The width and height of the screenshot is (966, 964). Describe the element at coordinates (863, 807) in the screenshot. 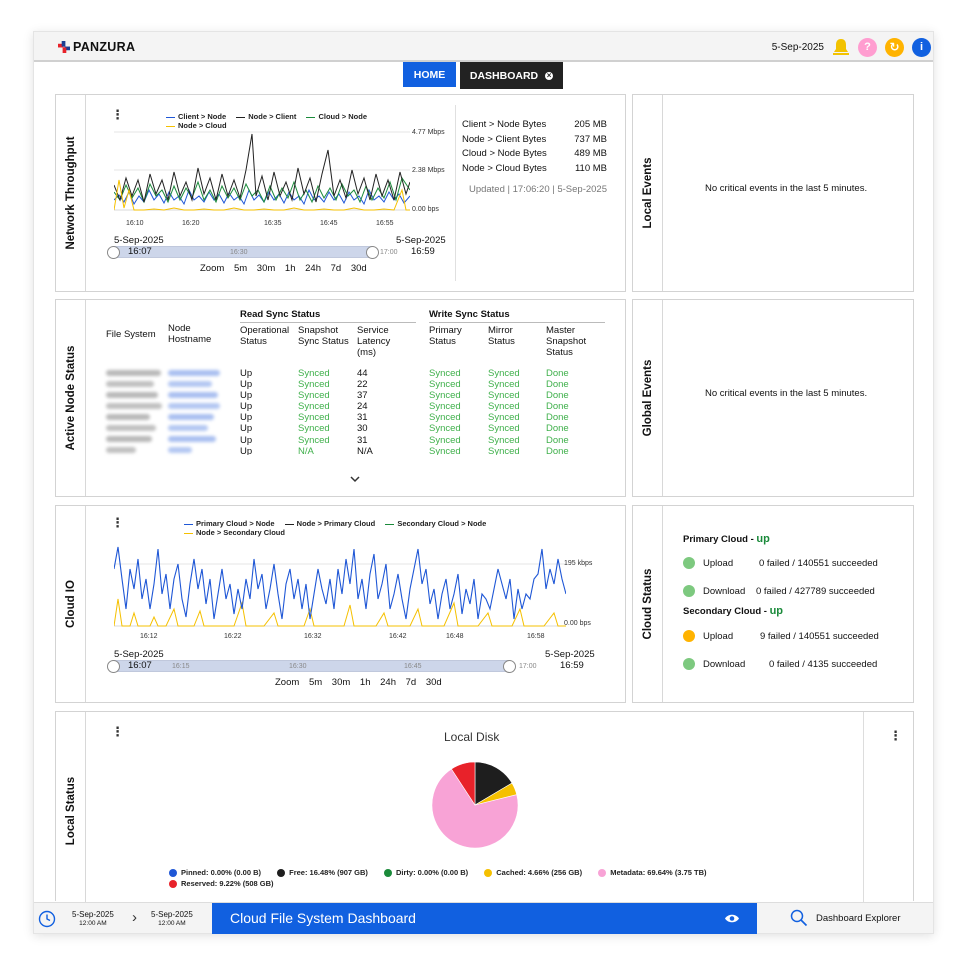

I see `divider` at that location.